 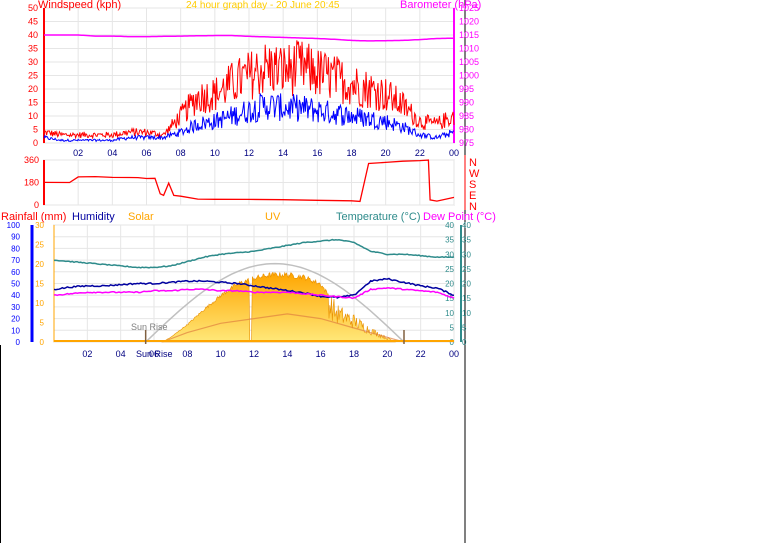 I want to click on windspeed-tick: 25, so click(x=33, y=76).